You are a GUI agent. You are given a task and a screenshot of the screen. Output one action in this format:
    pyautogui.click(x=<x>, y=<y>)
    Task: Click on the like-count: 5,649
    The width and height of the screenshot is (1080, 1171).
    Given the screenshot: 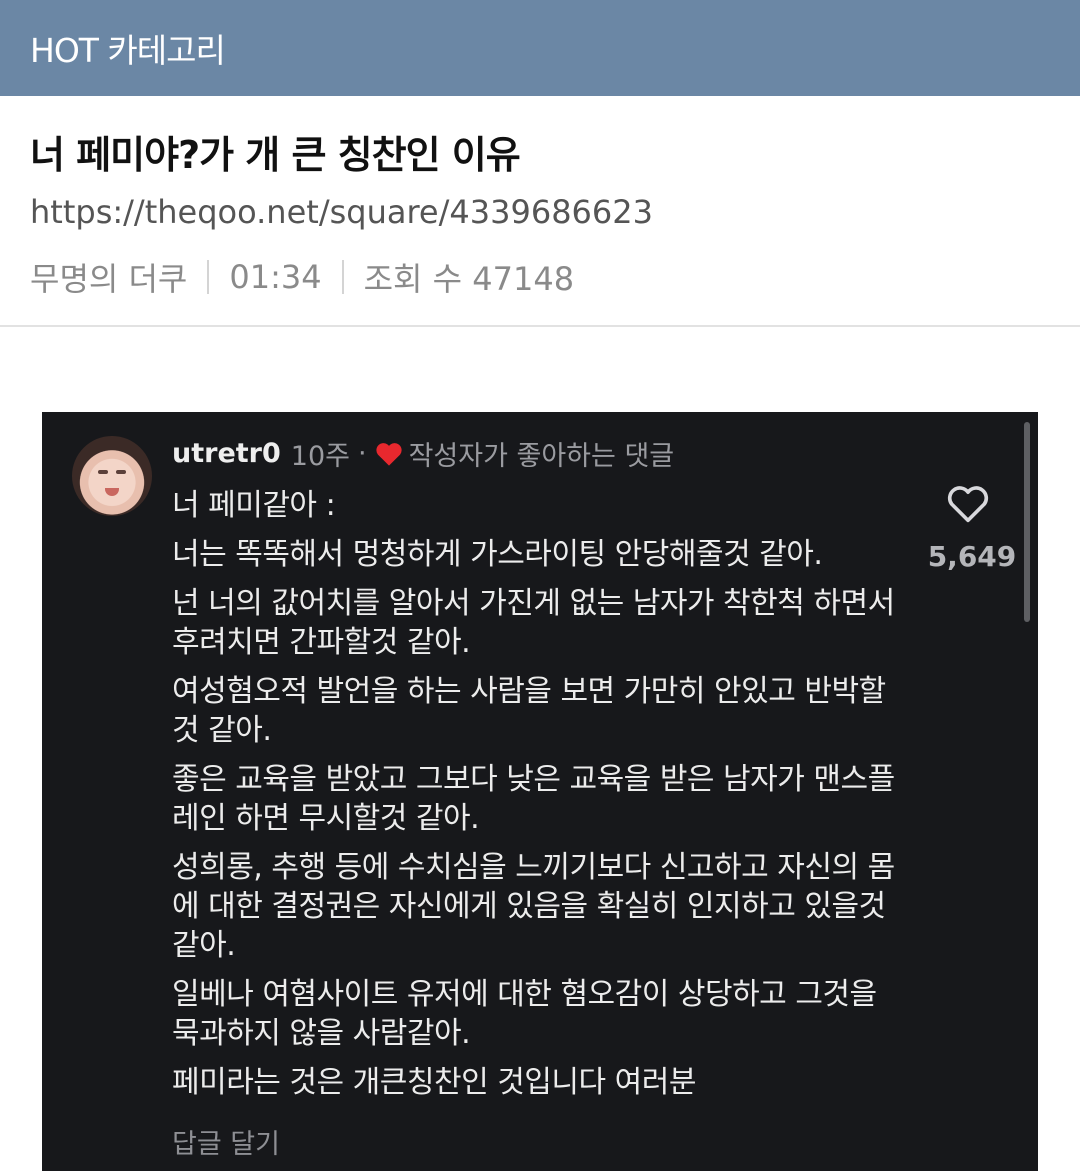 What is the action you would take?
    pyautogui.click(x=972, y=556)
    